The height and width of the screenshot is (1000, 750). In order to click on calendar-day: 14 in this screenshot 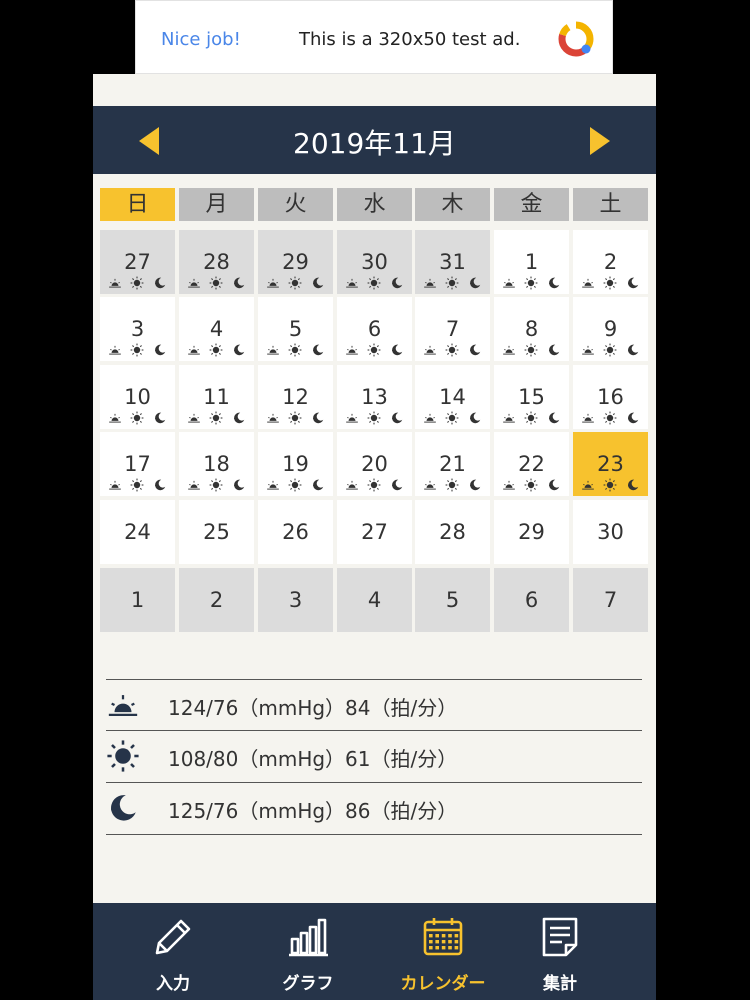, I will do `click(452, 397)`.